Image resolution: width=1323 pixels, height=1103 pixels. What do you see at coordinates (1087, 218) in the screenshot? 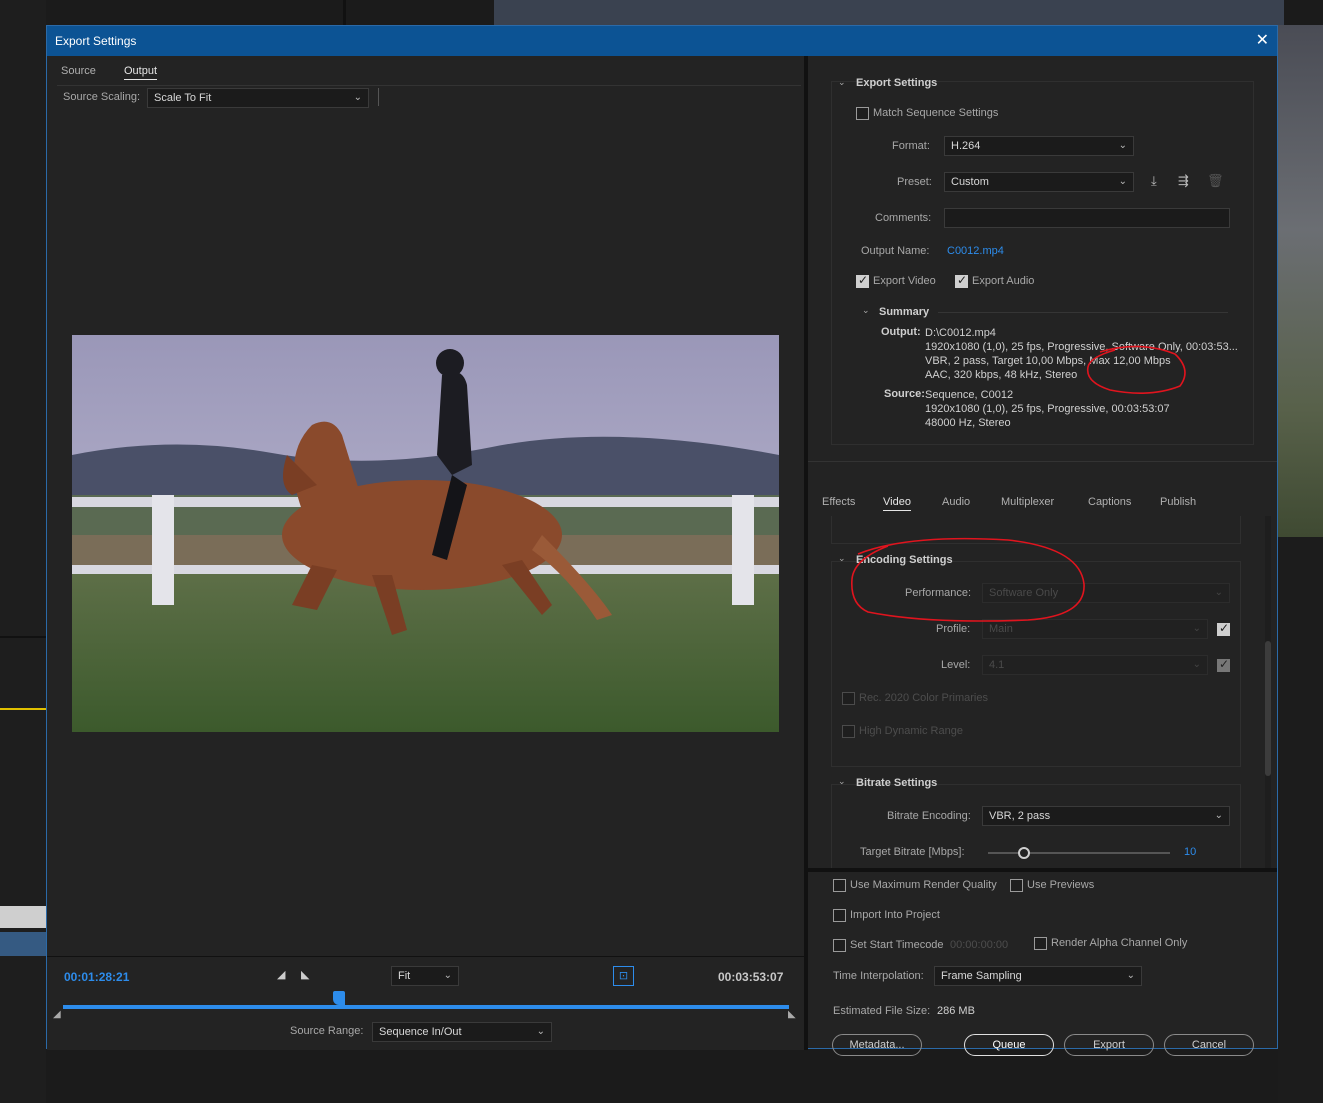
I see `comments-input` at bounding box center [1087, 218].